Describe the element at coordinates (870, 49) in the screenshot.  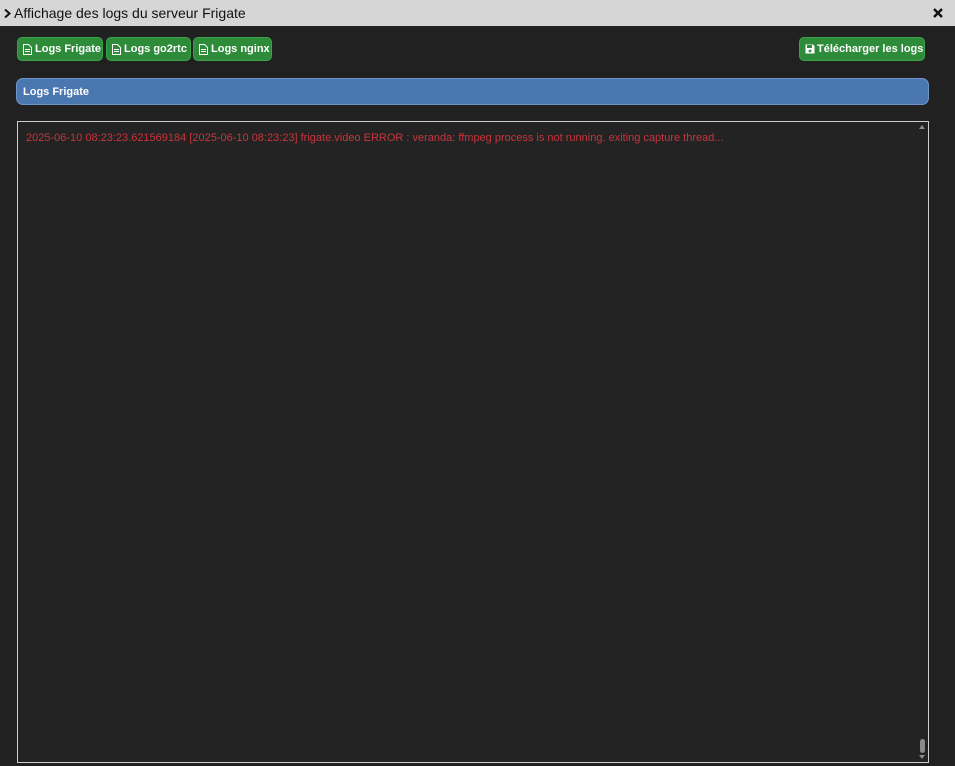
I see `download-logs-label: Télécharger les logs` at that location.